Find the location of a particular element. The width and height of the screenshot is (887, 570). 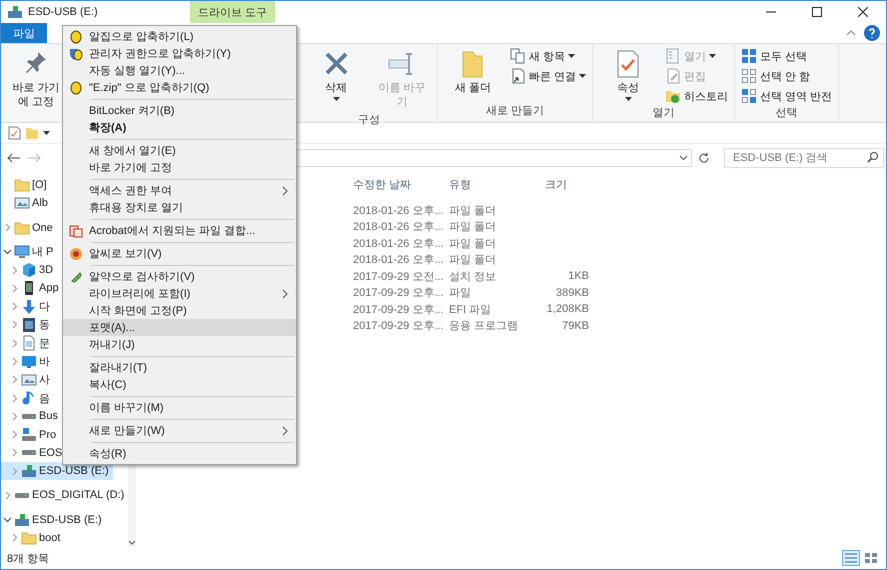

context-tab: 드라이브 도구 is located at coordinates (233, 12).